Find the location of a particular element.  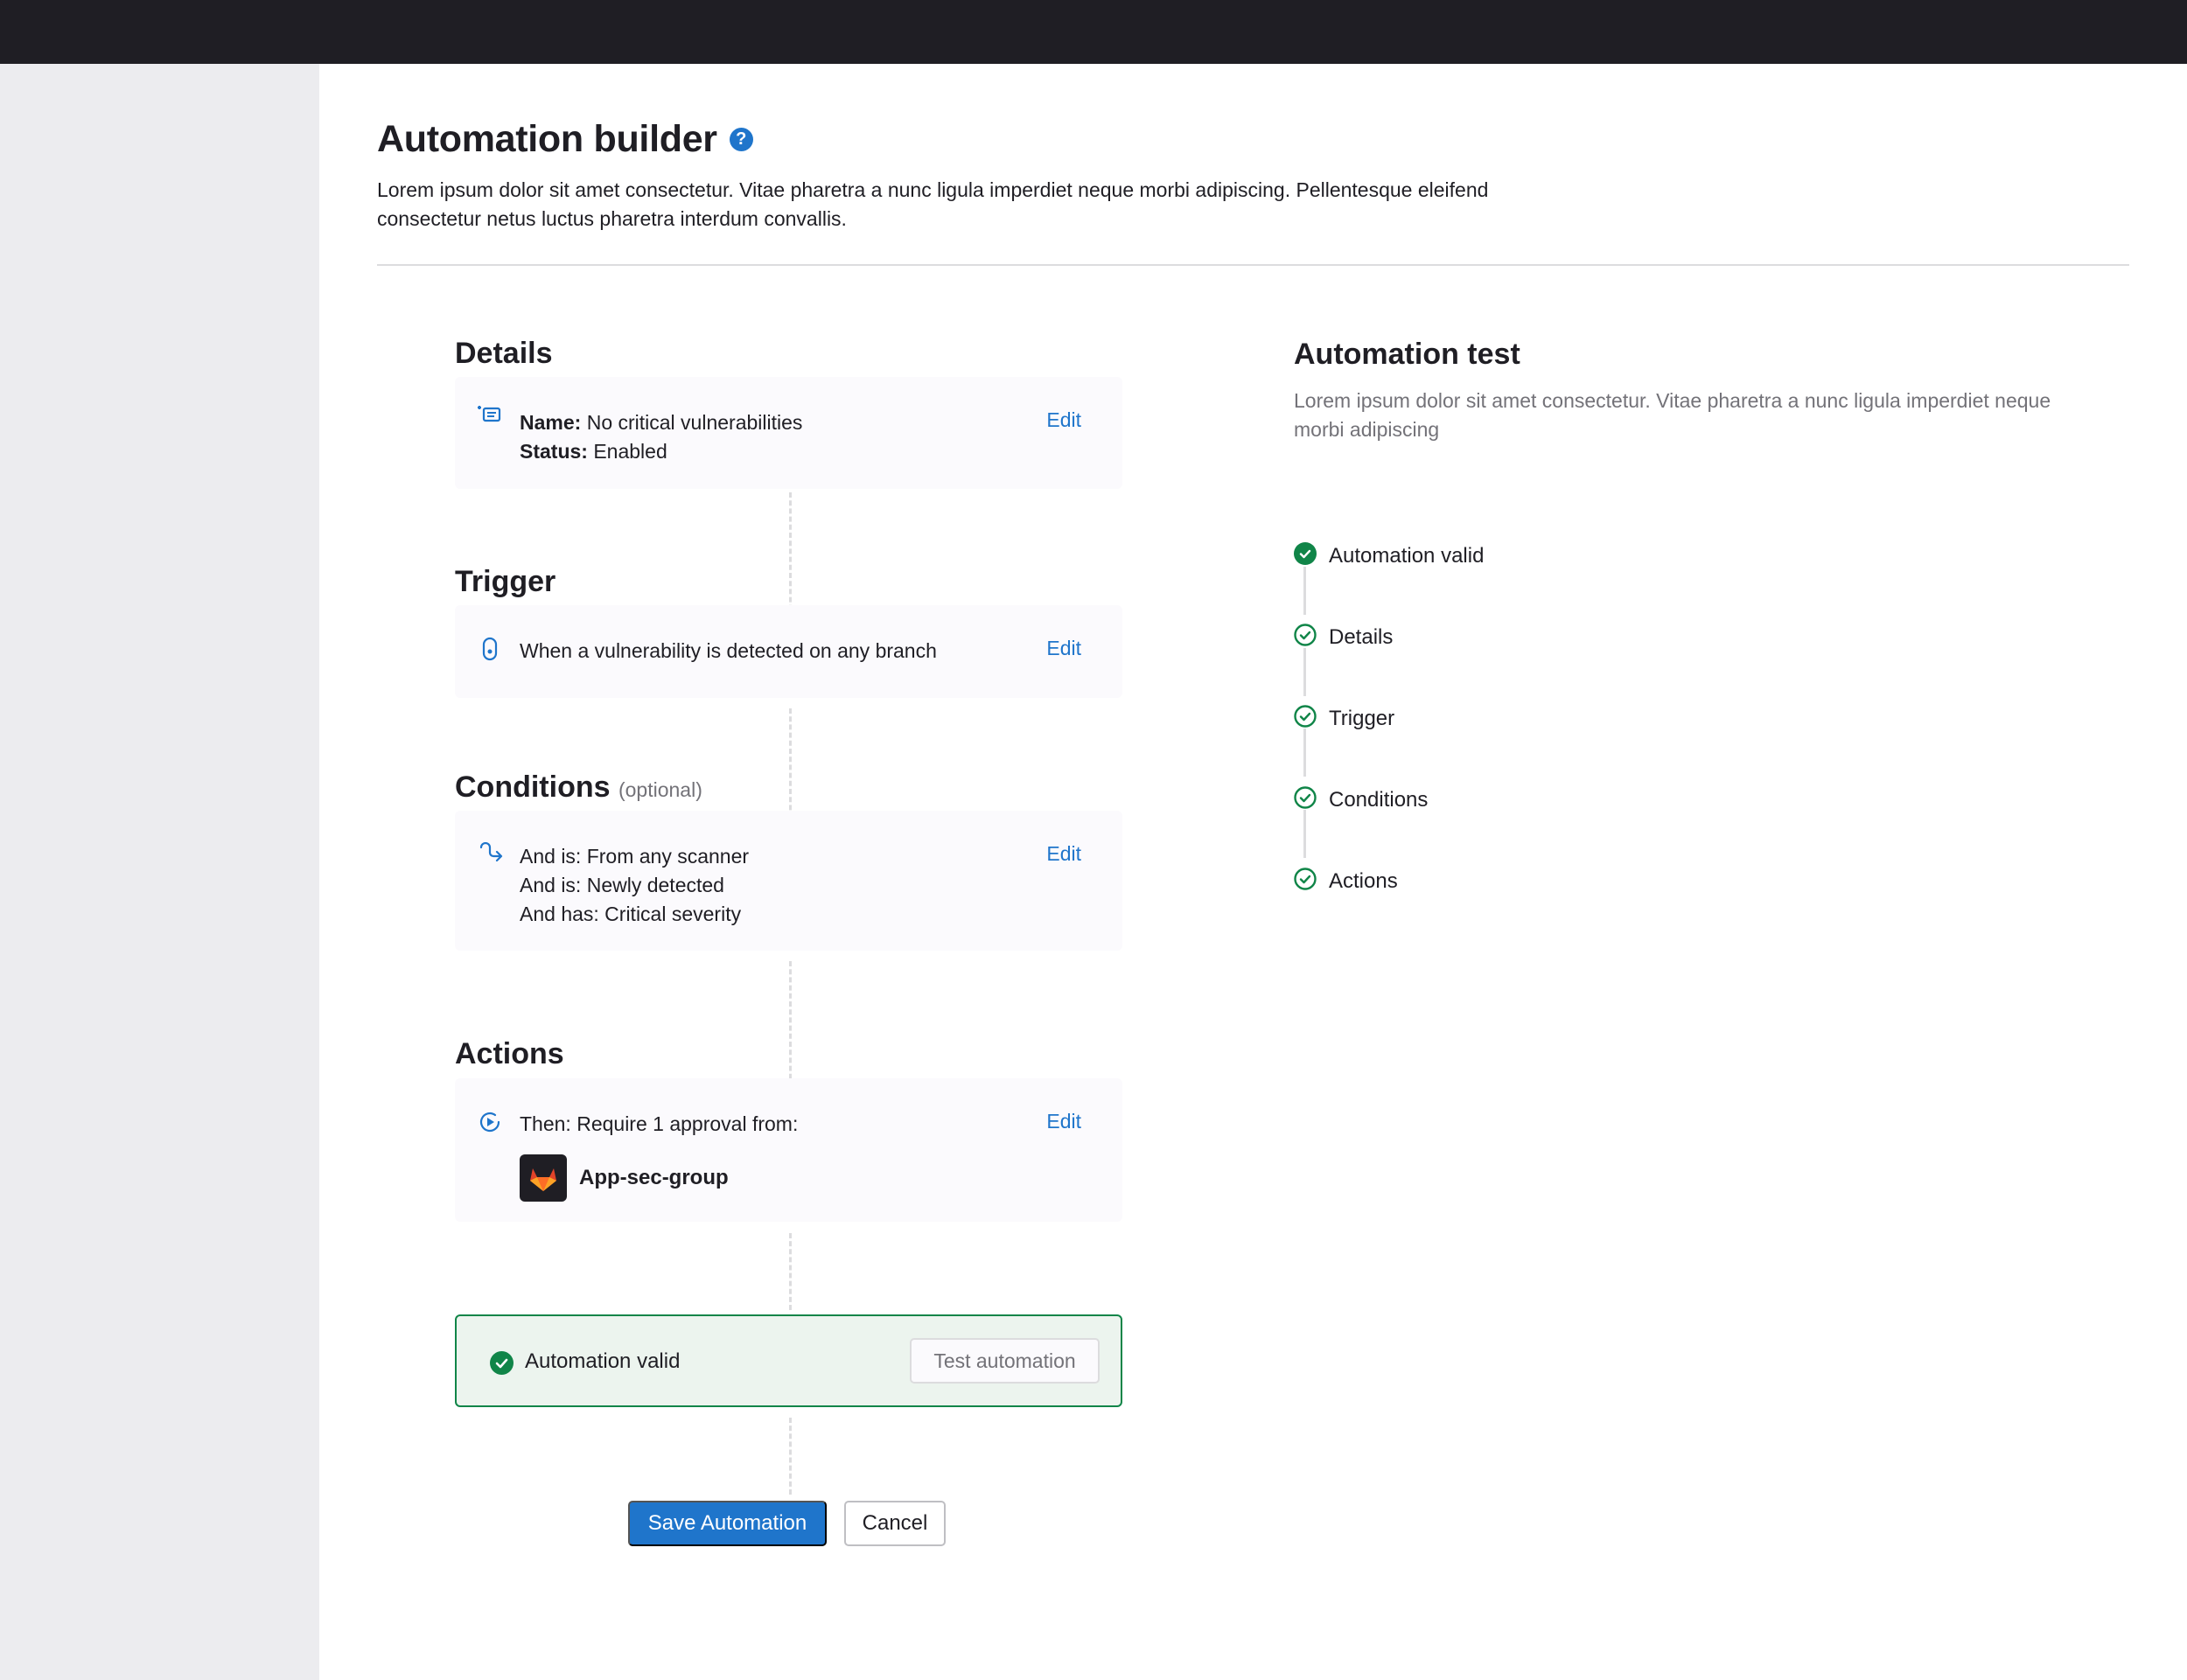

actions-icon is located at coordinates (490, 1124).